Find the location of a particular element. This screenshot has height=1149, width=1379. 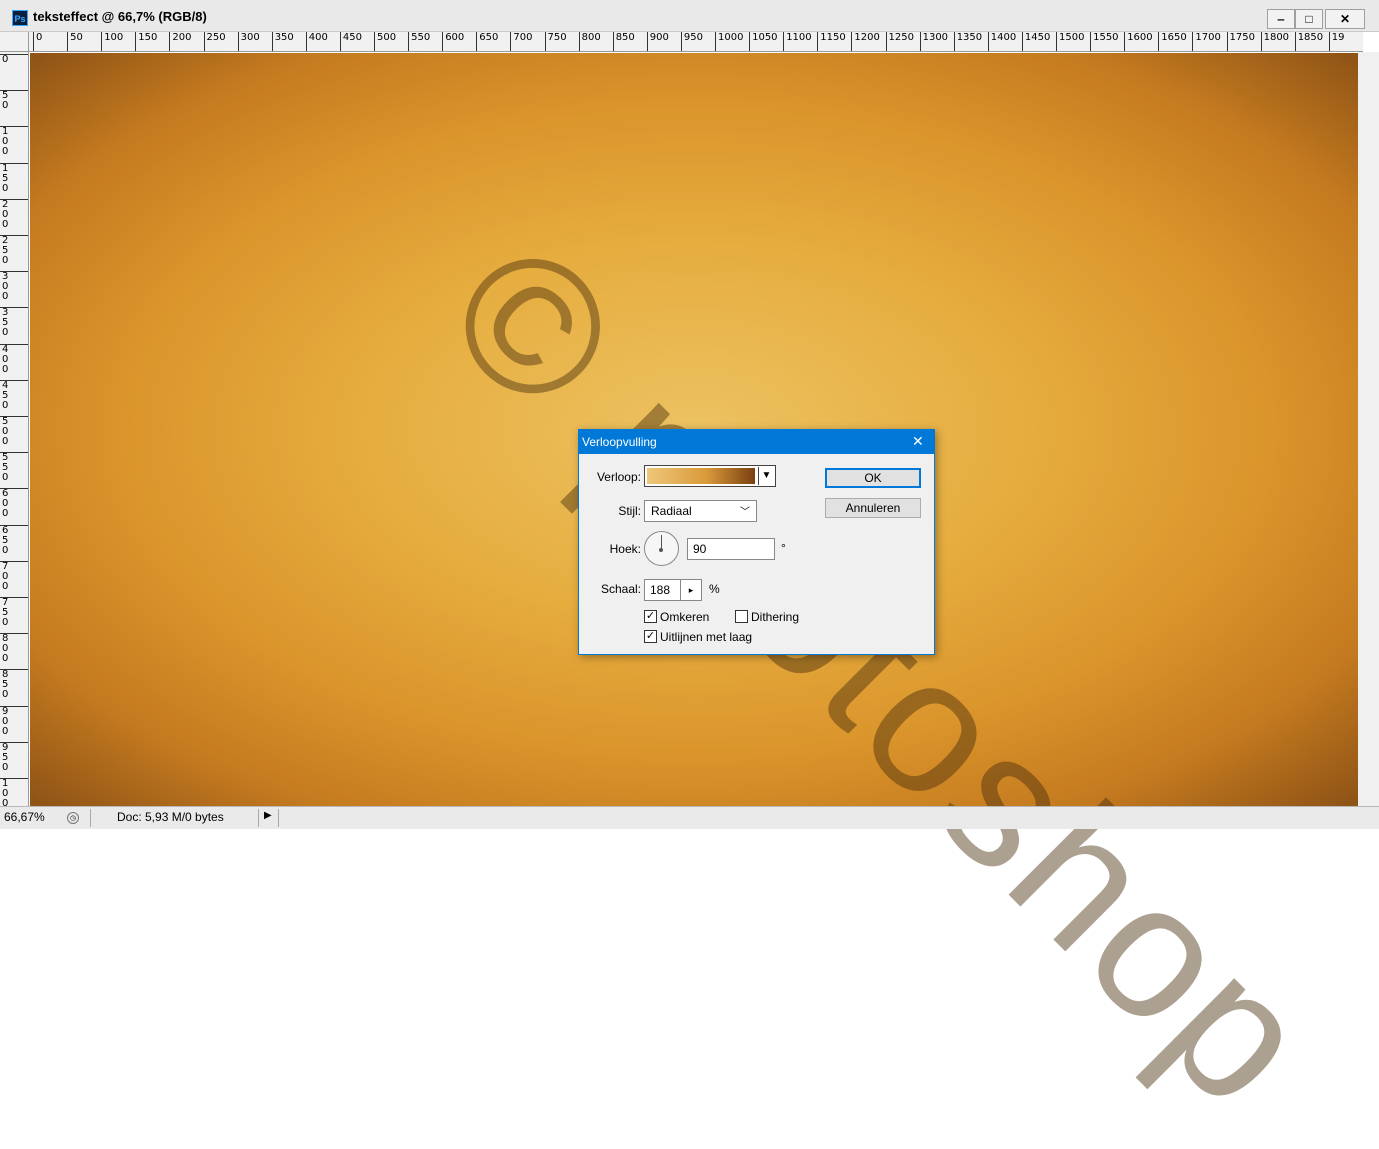

dither-label: Dithering is located at coordinates (775, 617).